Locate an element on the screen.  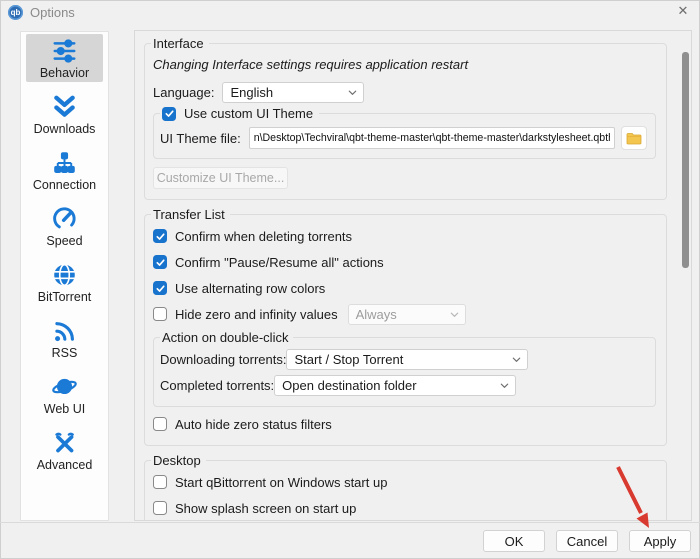
desktop-section-title: Desktop is located at coordinates (177, 460).